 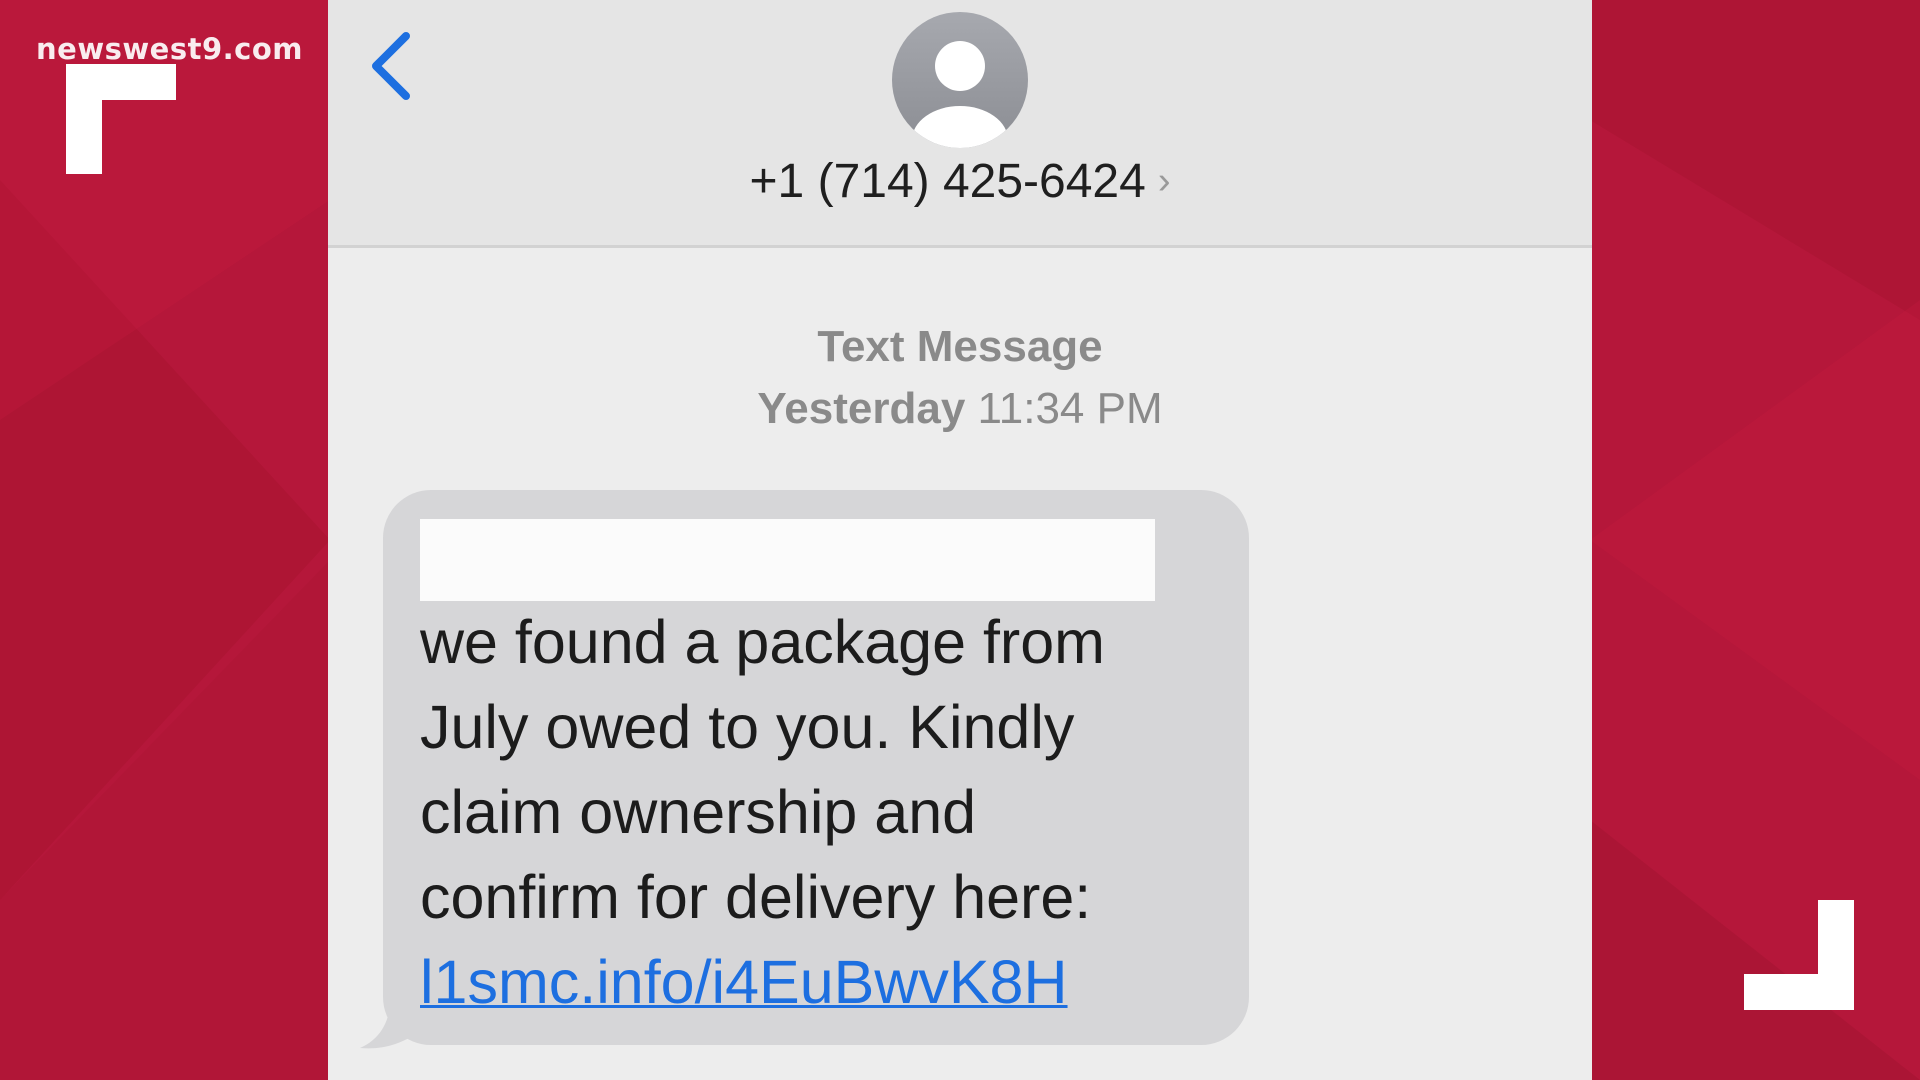 What do you see at coordinates (1070, 408) in the screenshot?
I see `time-label: 11:34 PM` at bounding box center [1070, 408].